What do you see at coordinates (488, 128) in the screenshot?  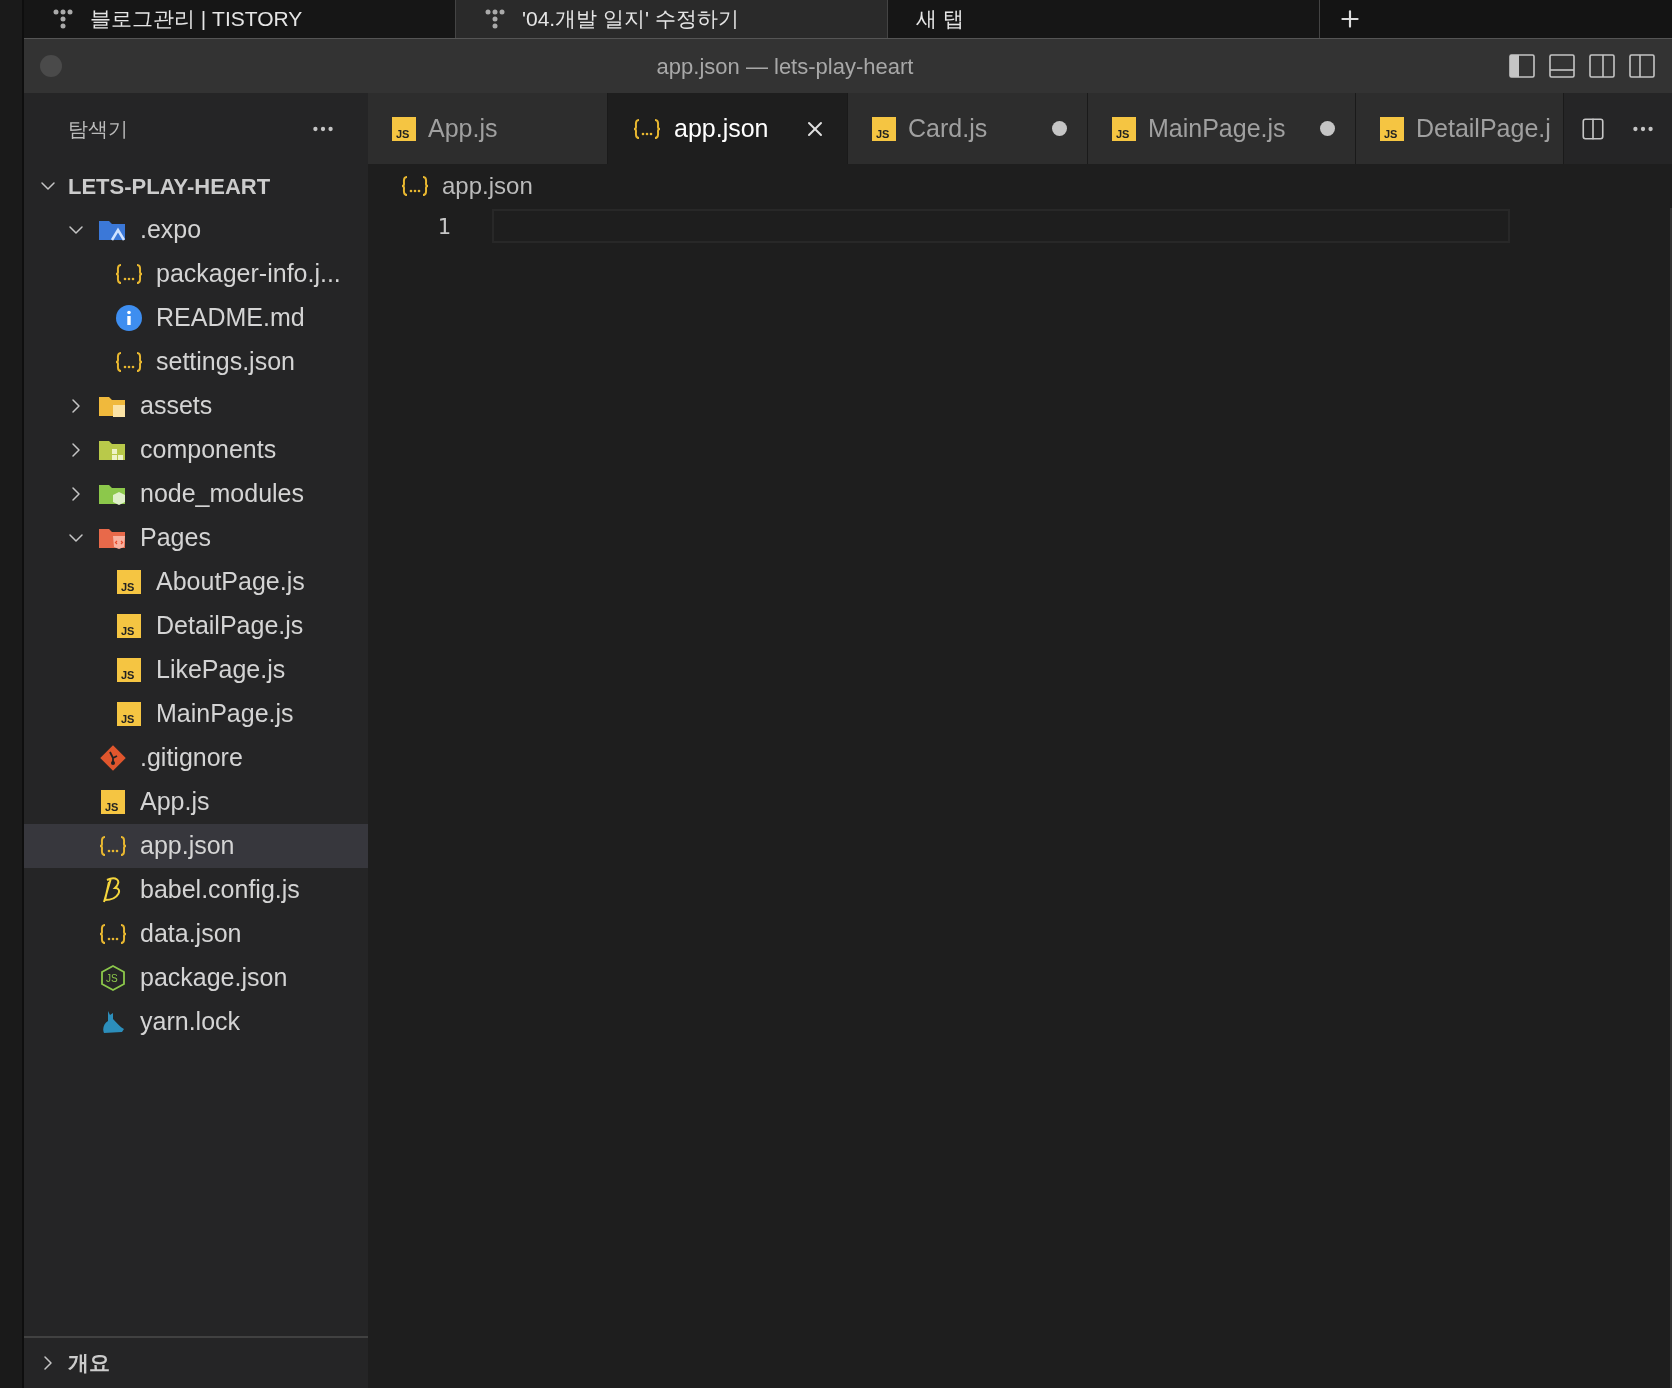 I see `editor-tab: JS App.js` at bounding box center [488, 128].